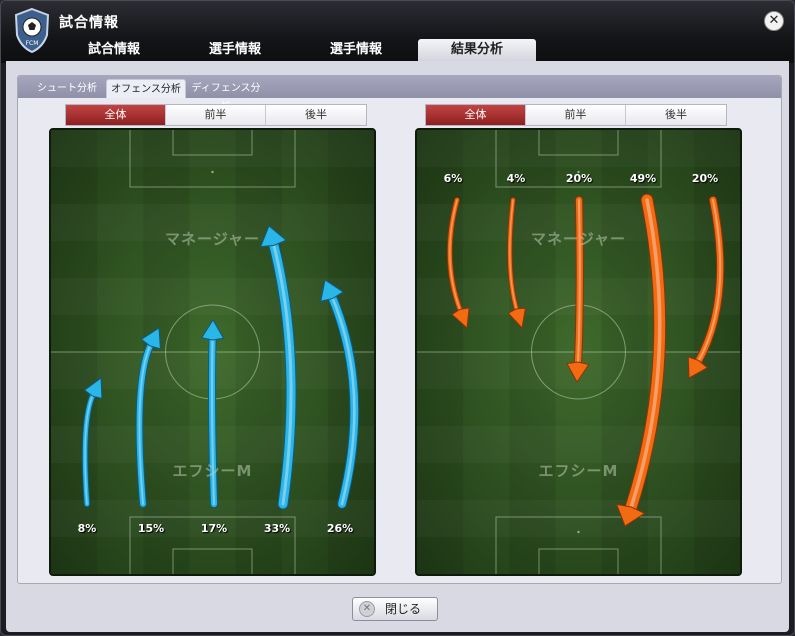 This screenshot has height=636, width=795. I want to click on offense-lane-4-percent: 33%, so click(277, 528).